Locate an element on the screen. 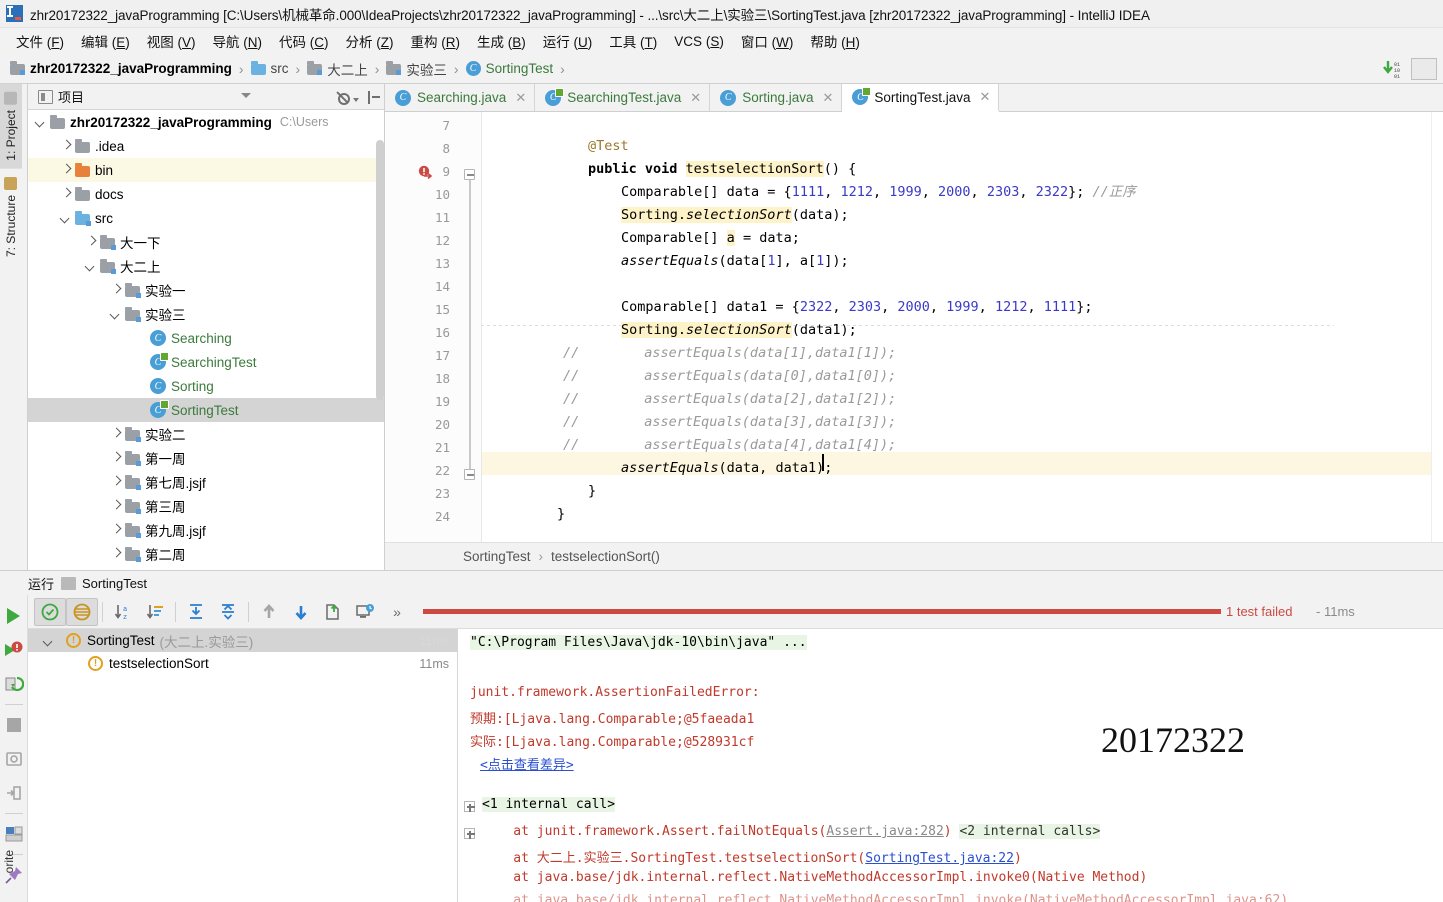  settings-box-icon is located at coordinates (1424, 69).